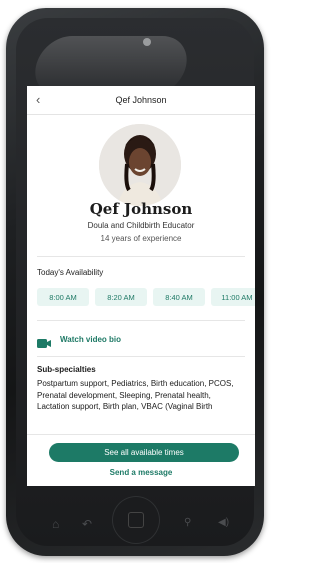 Image resolution: width=320 pixels, height=563 pixels. I want to click on top-bar: ‹ Qef Johnson, so click(141, 100).